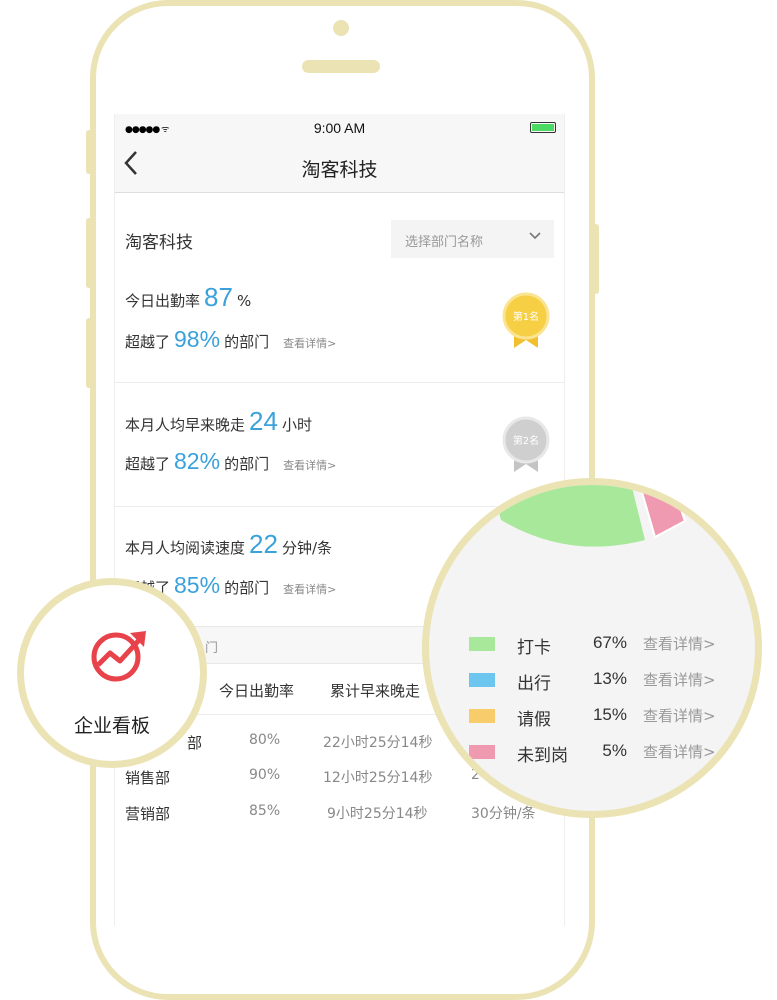 Image resolution: width=777 pixels, height=1000 pixels. I want to click on status-time: 9:00 AM, so click(339, 128).